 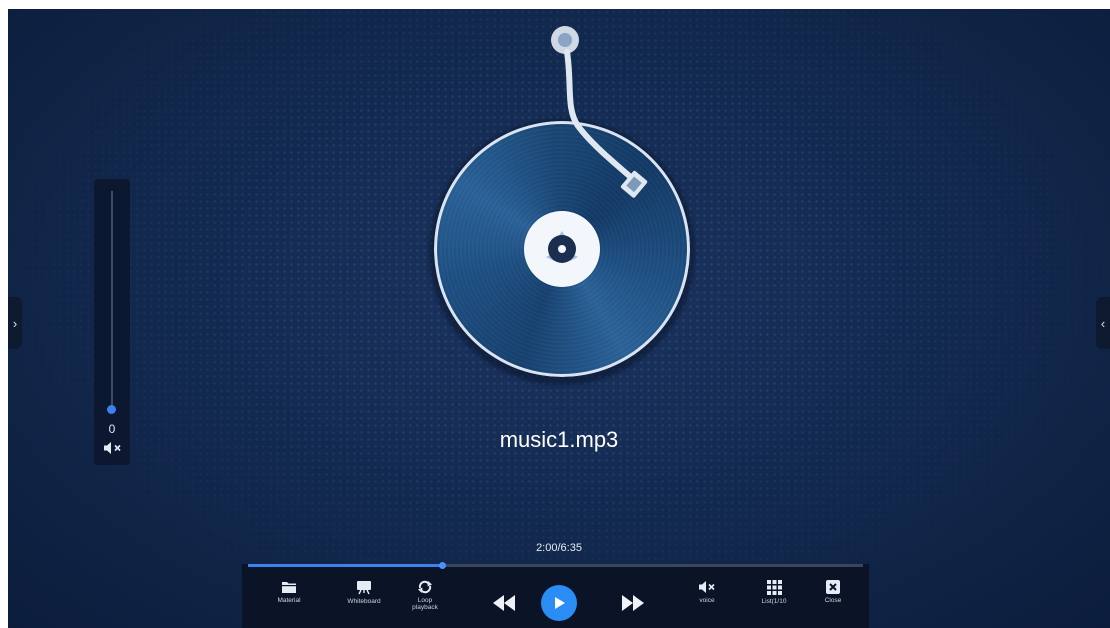 I want to click on time-readout: 2:00/6:35, so click(x=559, y=548).